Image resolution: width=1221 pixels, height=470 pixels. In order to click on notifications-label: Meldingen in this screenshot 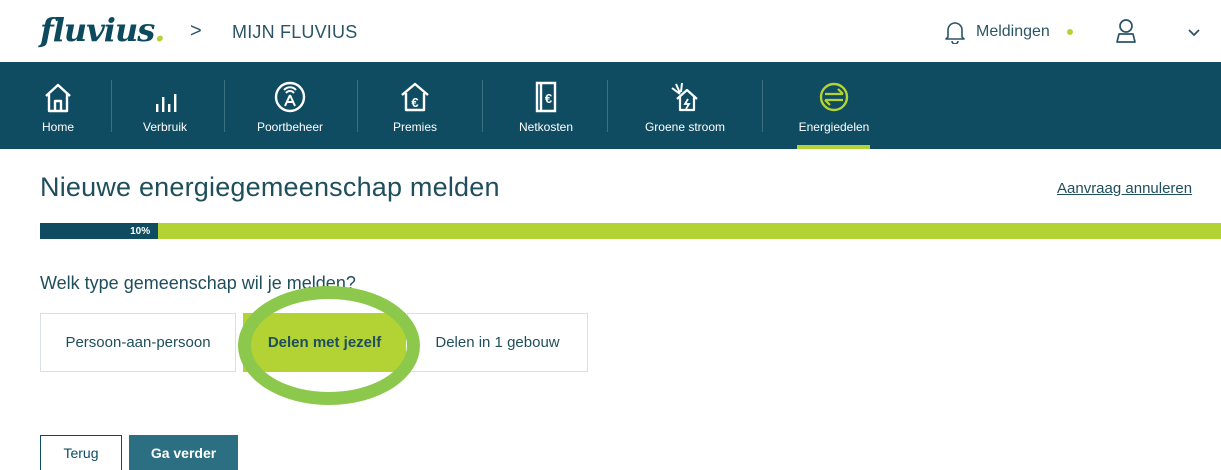, I will do `click(1013, 31)`.